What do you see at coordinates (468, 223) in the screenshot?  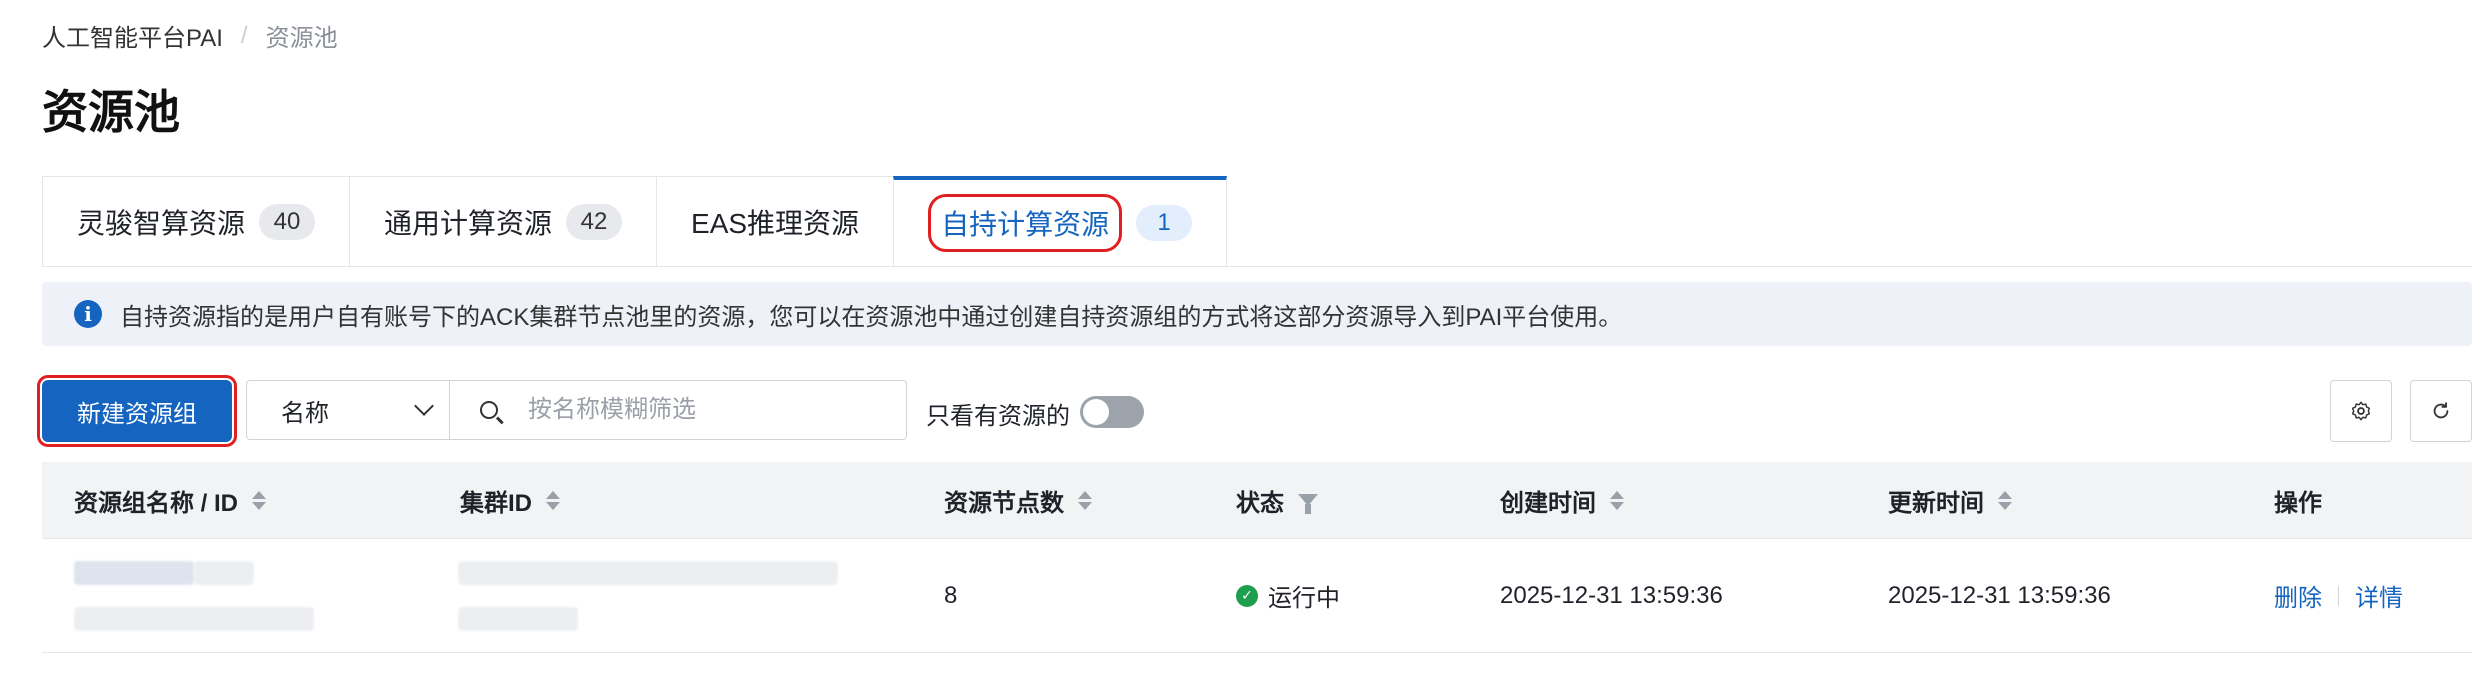 I see `tab-label: 通用计算资源` at bounding box center [468, 223].